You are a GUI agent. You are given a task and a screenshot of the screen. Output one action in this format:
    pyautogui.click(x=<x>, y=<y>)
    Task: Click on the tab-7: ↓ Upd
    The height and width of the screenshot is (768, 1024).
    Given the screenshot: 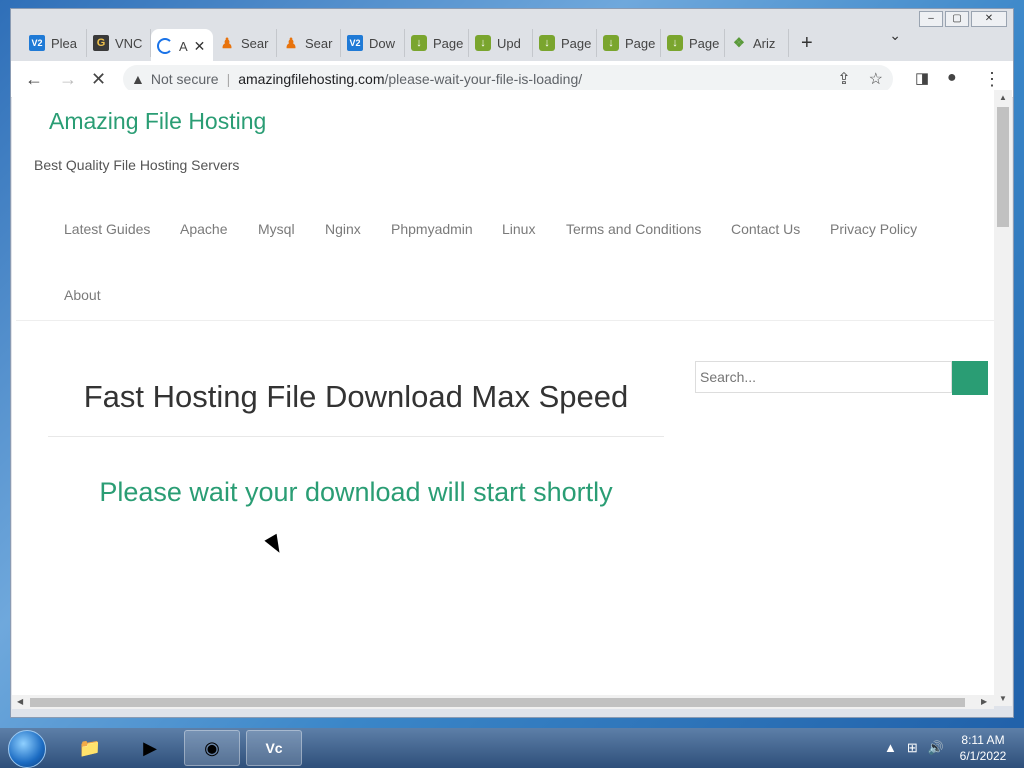 What is the action you would take?
    pyautogui.click(x=501, y=43)
    